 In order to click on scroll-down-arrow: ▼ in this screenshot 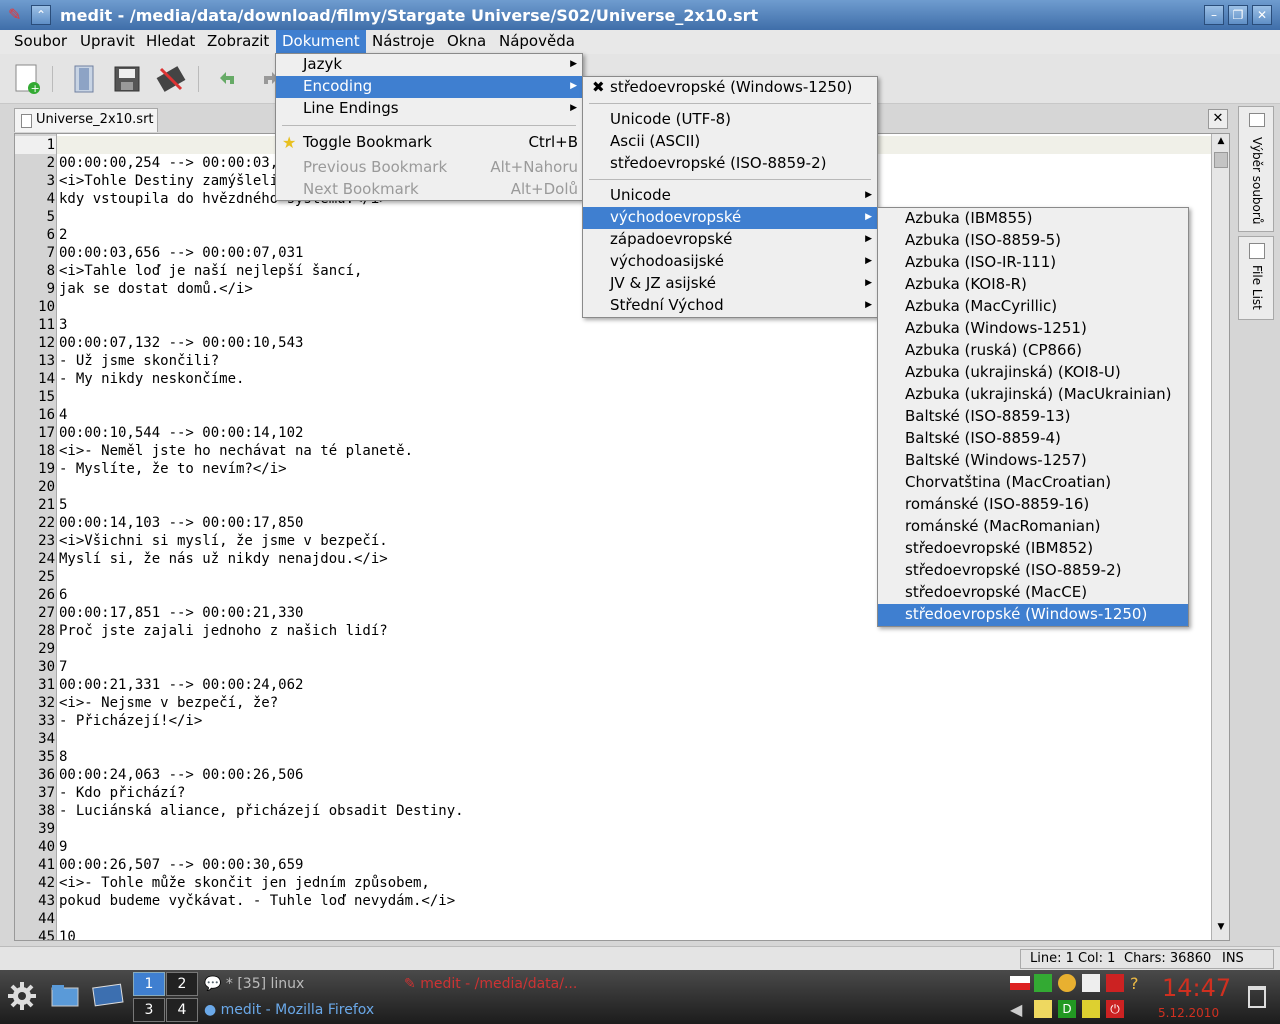, I will do `click(1221, 929)`.